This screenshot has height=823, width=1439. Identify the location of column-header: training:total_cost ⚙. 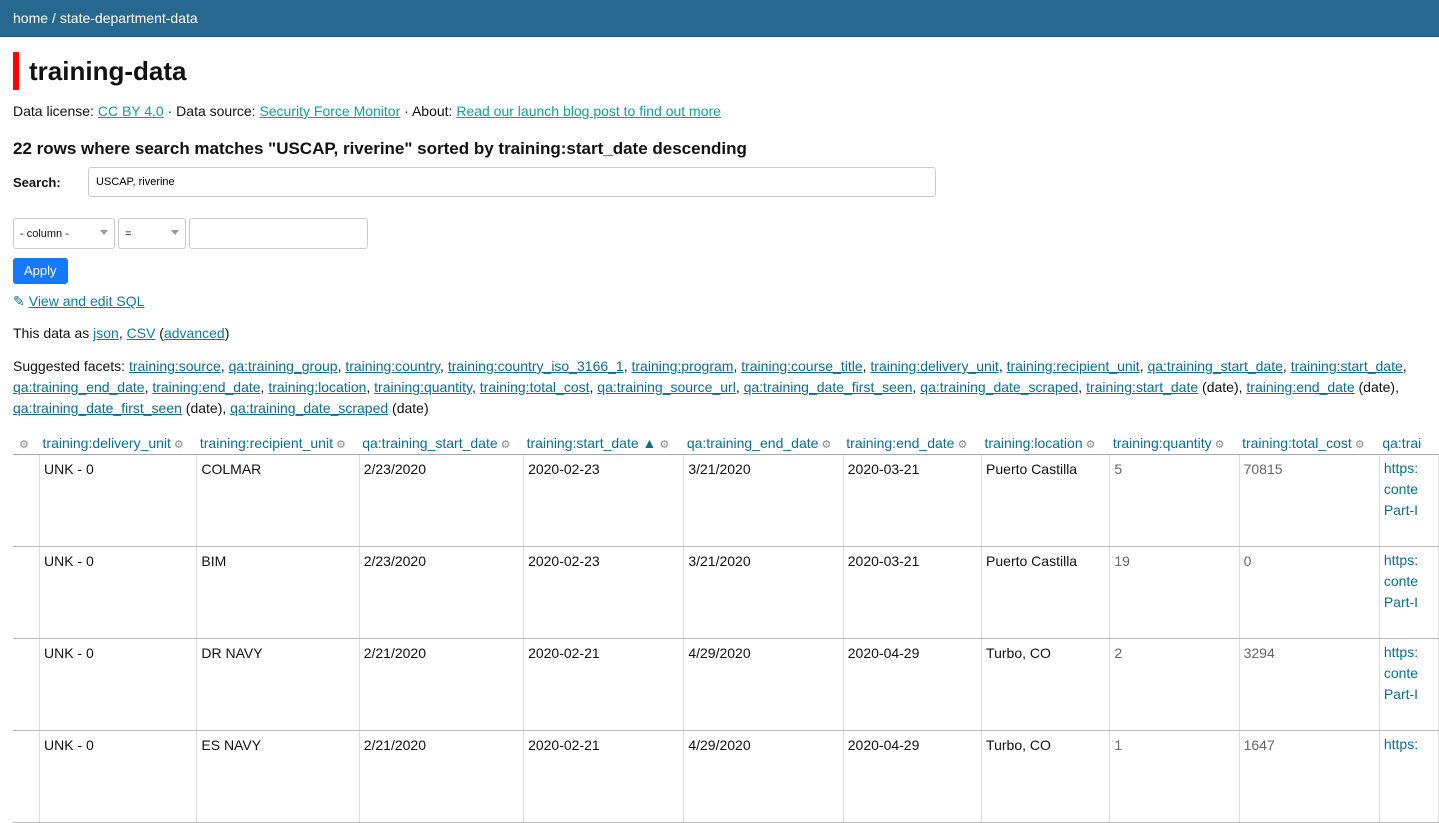
(1309, 443).